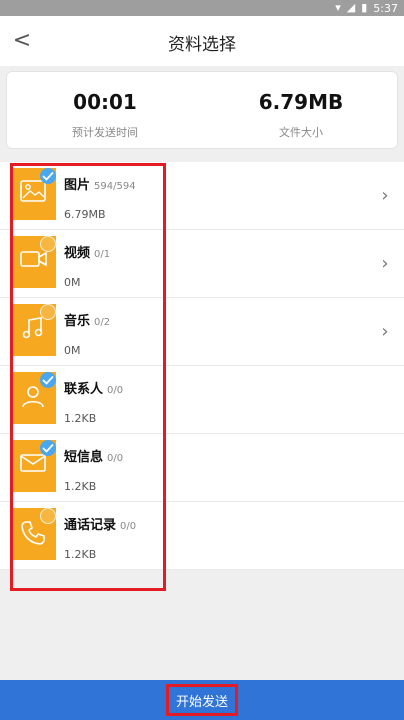 The image size is (404, 720). I want to click on item-name: 短信息 0/0, so click(94, 457).